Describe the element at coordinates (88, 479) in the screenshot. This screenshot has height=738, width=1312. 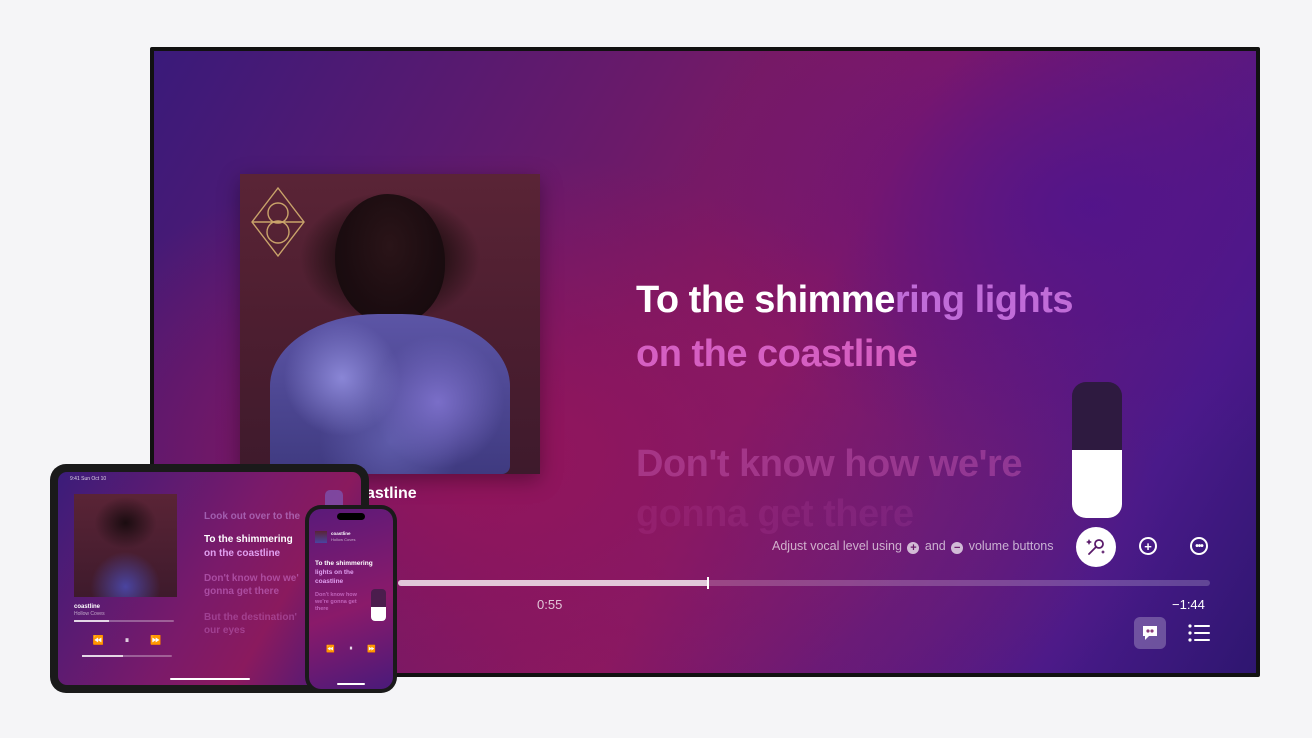
I see `ipad-status-bar: 9:41 Sun Oct 10` at that location.